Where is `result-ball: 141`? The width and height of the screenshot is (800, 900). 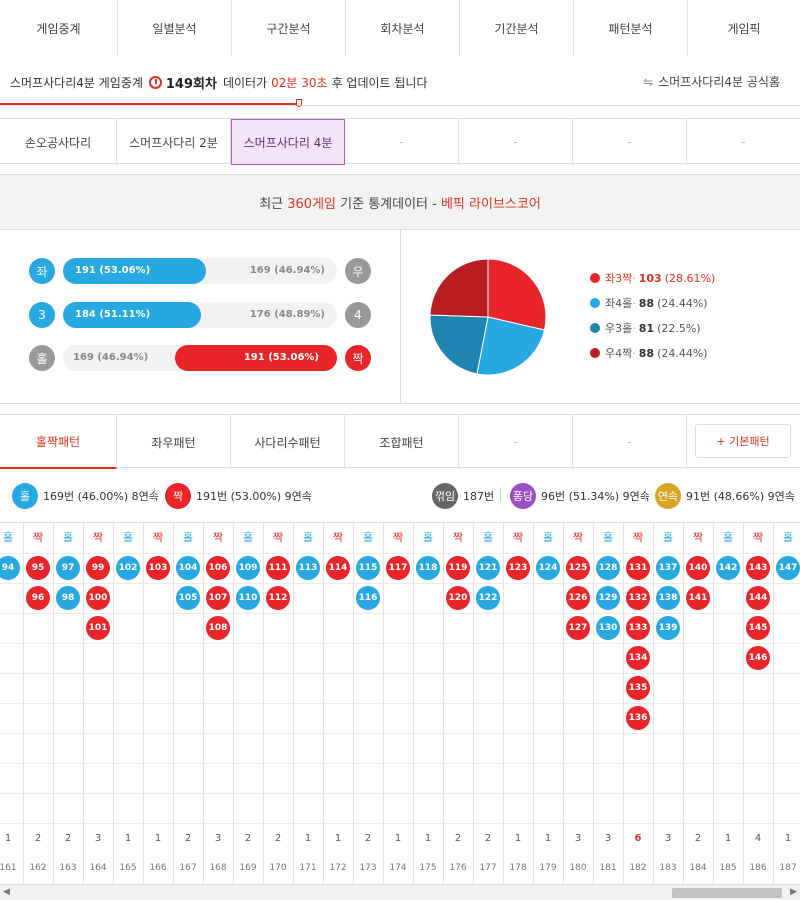
result-ball: 141 is located at coordinates (698, 598).